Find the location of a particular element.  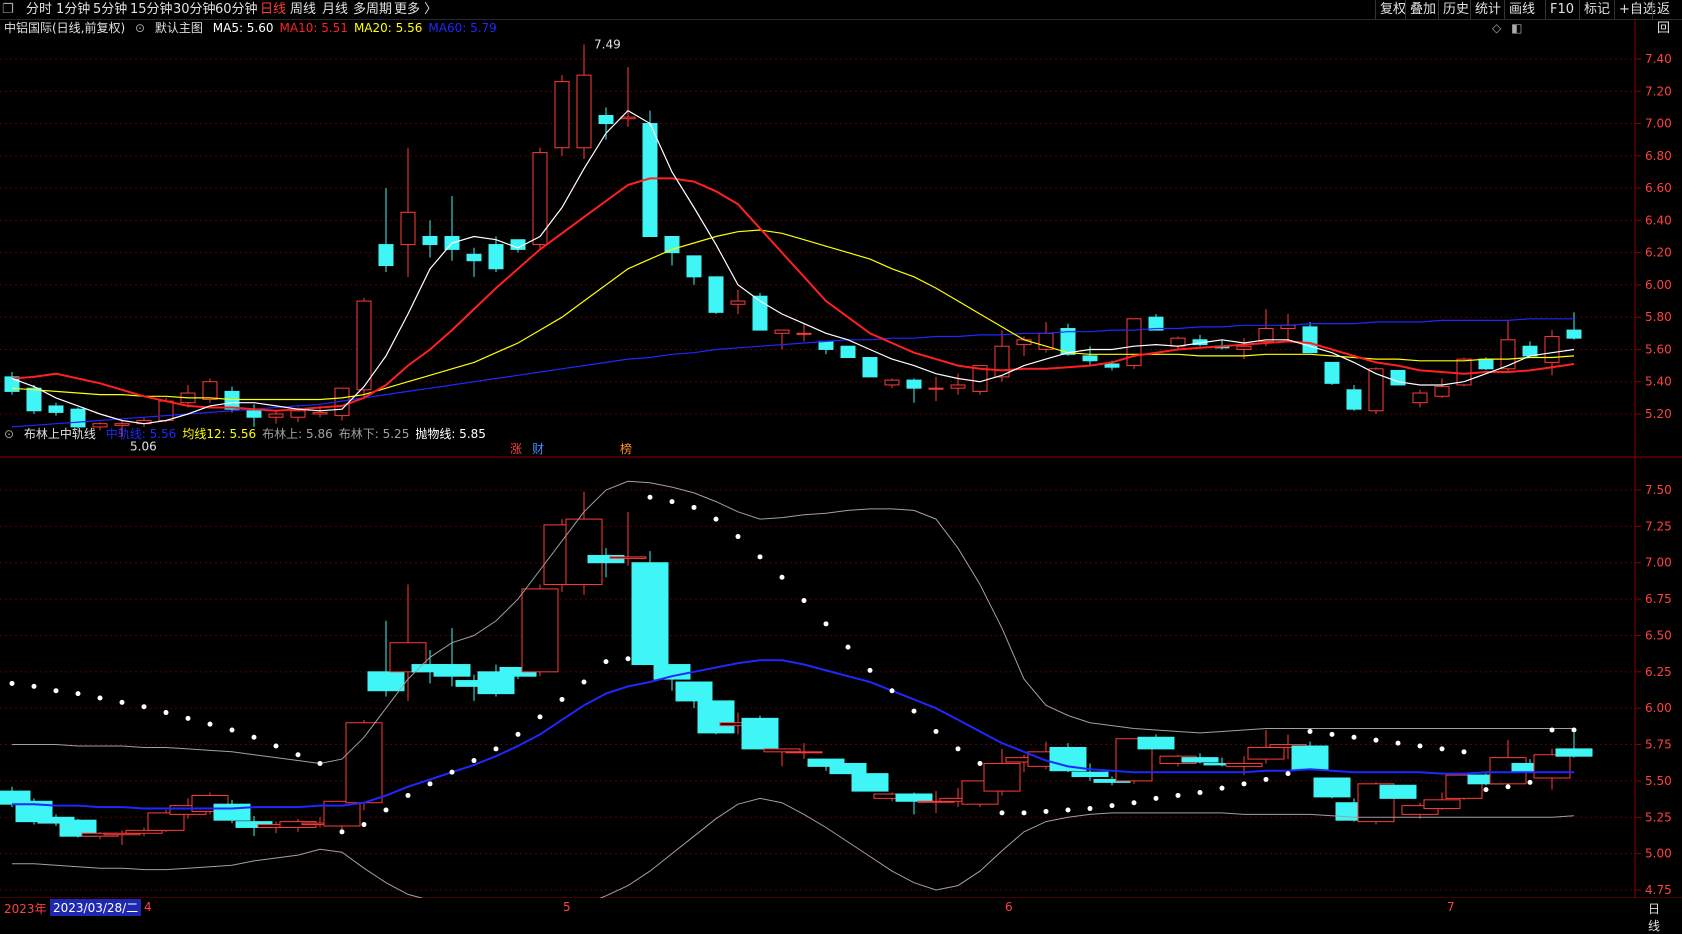

month-label: 4 is located at coordinates (148, 907).